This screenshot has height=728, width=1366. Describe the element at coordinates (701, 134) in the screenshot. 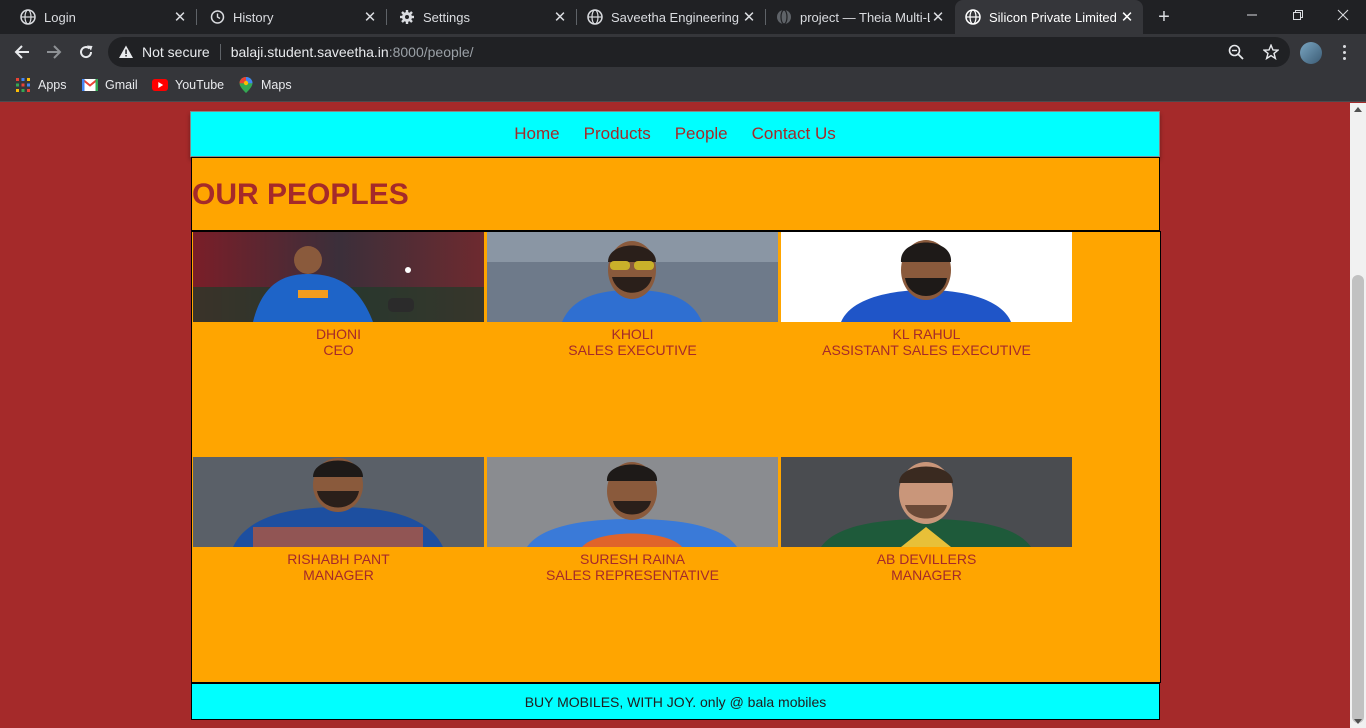

I see `nav-people-link: People` at that location.